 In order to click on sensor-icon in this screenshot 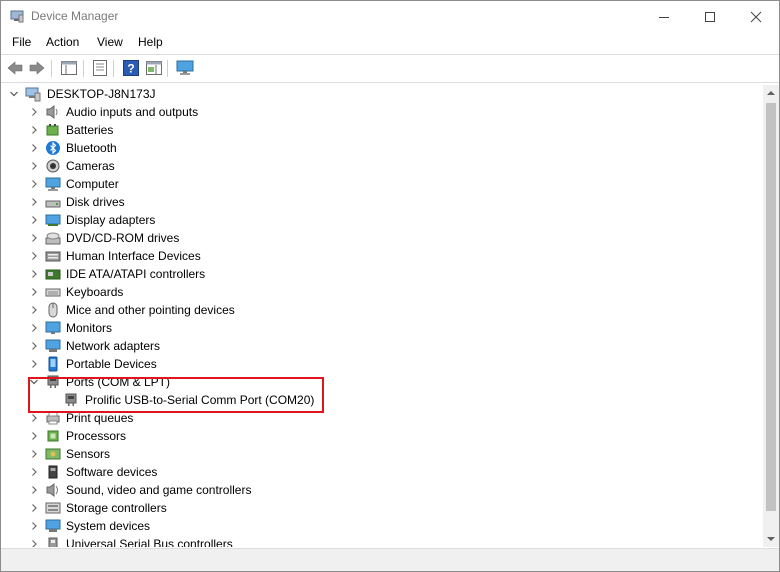, I will do `click(53, 454)`.